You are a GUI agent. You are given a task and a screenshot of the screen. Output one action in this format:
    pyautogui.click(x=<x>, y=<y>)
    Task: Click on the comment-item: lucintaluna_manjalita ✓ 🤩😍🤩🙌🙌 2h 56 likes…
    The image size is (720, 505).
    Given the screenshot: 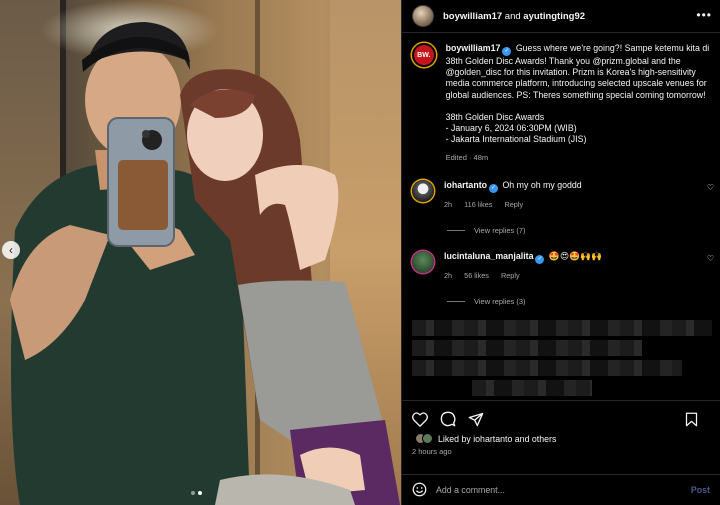 What is the action you would take?
    pyautogui.click(x=561, y=265)
    